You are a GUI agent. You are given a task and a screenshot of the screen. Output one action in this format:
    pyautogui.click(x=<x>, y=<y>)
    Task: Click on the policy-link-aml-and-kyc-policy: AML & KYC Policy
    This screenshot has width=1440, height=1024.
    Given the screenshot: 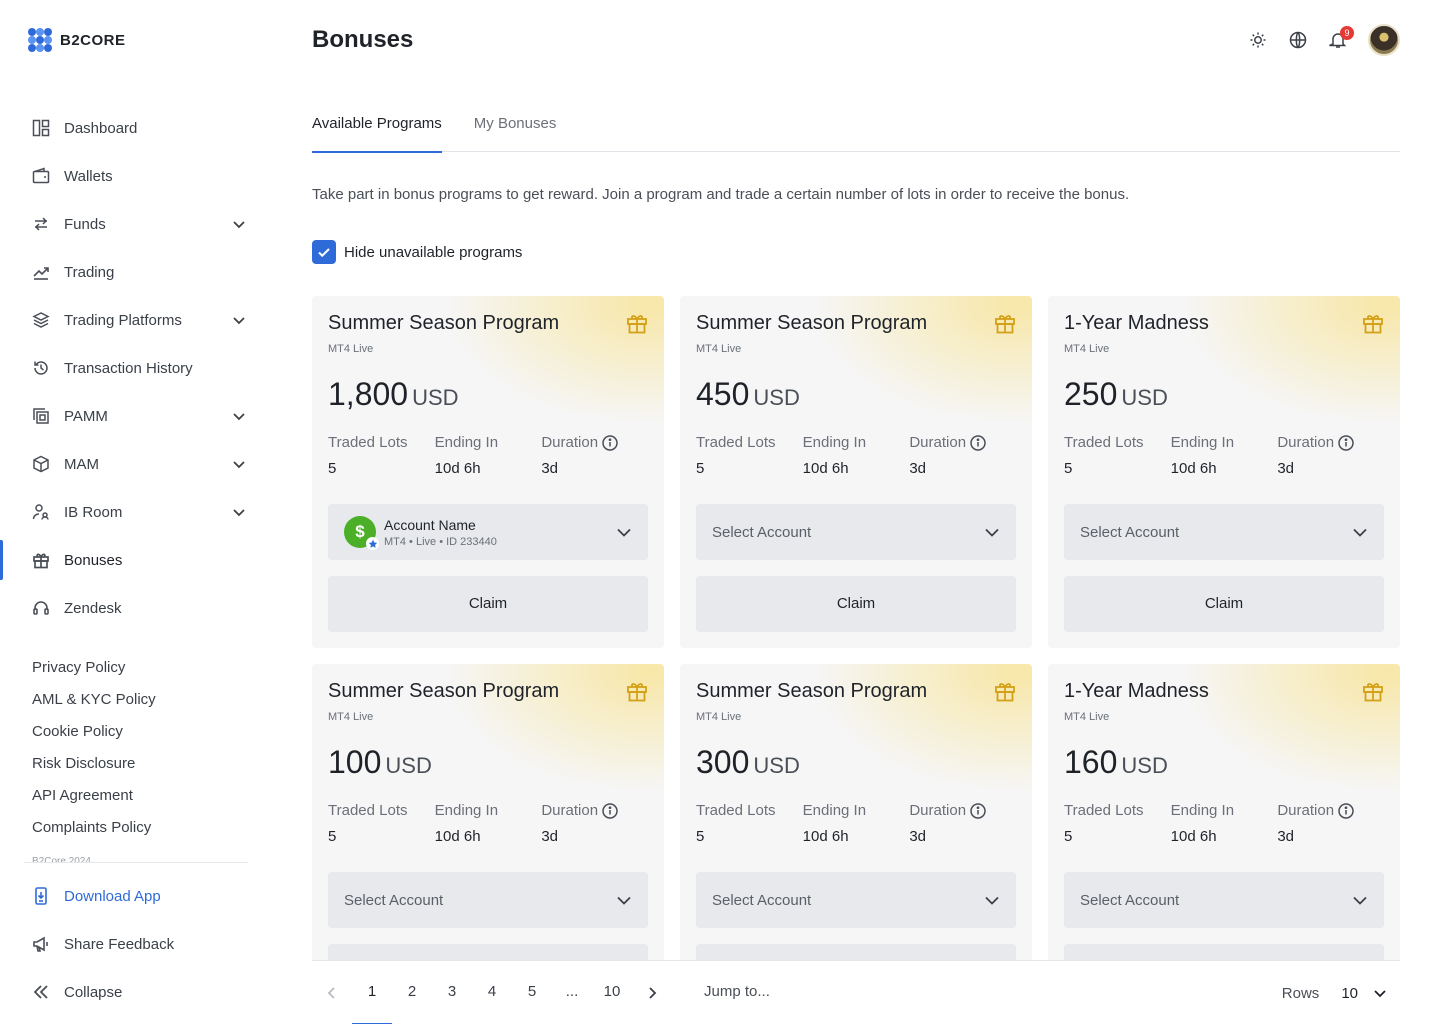 What is the action you would take?
    pyautogui.click(x=94, y=700)
    